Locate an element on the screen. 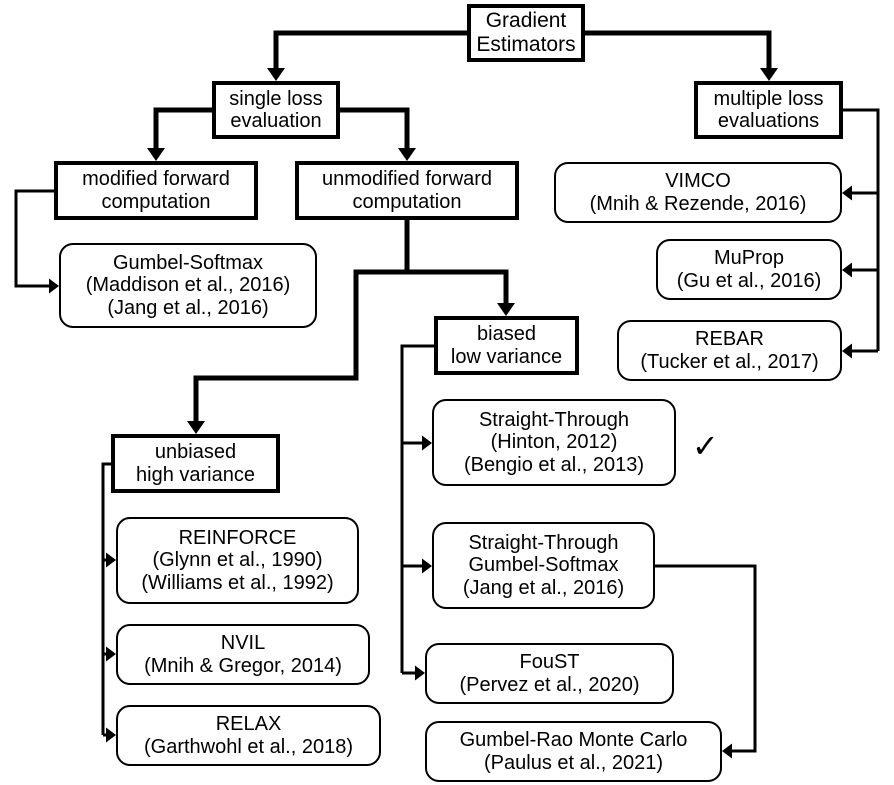 Image resolution: width=894 pixels, height=785 pixels. node-multiple-loss-evaluations-line: evaluations is located at coordinates (768, 121).